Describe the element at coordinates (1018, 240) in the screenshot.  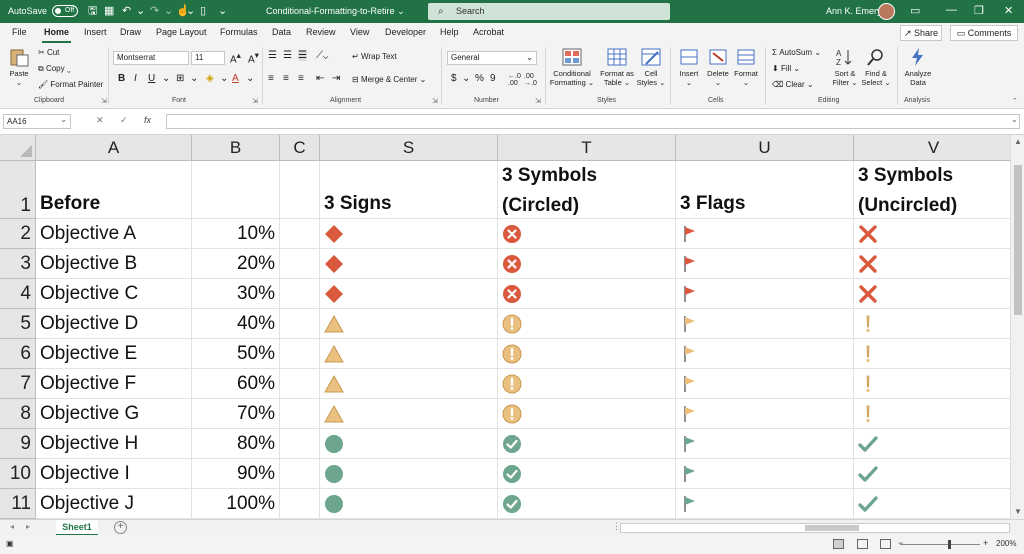
I see `vertical-scroll-thumb` at that location.